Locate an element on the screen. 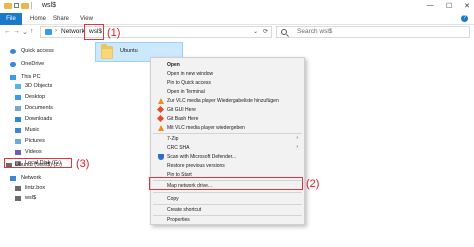 The image size is (474, 247). sidebar-item-label: This PC is located at coordinates (31, 77).